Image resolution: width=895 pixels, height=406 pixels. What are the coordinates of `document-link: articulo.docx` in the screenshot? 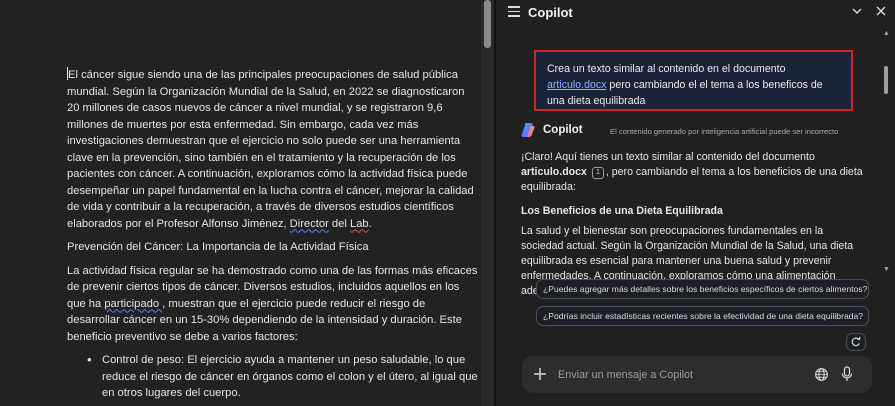 It's located at (576, 85).